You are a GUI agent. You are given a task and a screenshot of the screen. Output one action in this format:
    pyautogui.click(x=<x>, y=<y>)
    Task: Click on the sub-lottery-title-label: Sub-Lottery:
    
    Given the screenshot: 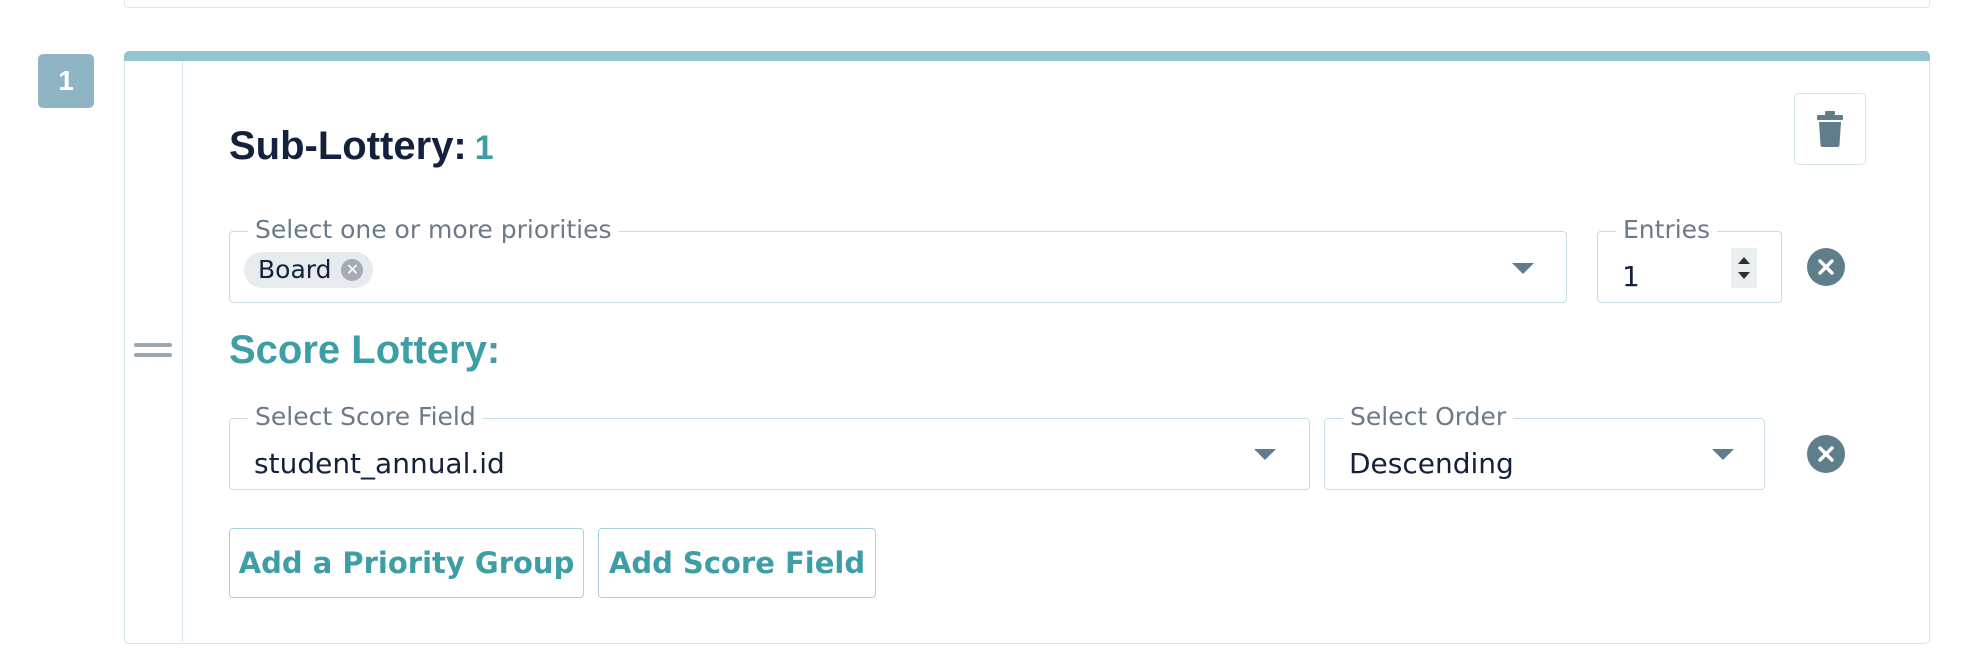 What is the action you would take?
    pyautogui.click(x=348, y=146)
    